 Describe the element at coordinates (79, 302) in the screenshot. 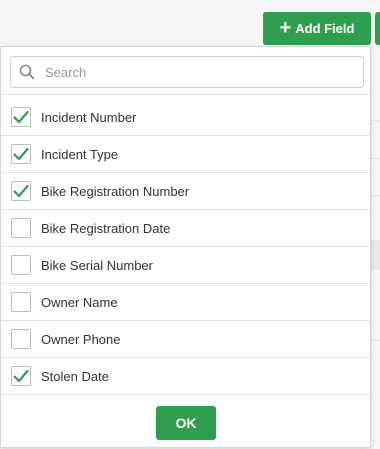

I see `field-item-label: Owner Name` at that location.